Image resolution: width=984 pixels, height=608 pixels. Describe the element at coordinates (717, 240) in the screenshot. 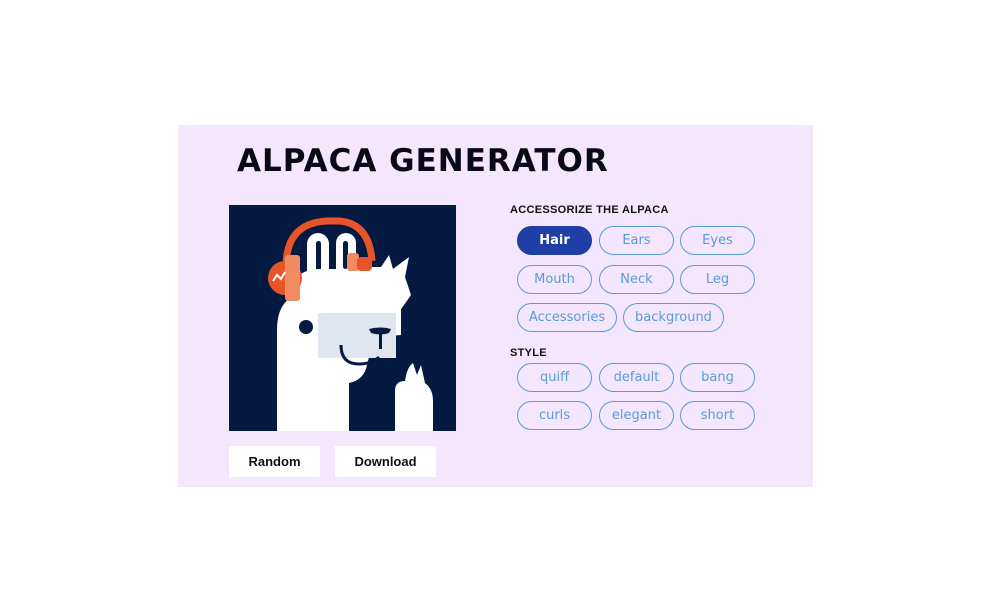

I see `chip-eyes: Eyes` at that location.